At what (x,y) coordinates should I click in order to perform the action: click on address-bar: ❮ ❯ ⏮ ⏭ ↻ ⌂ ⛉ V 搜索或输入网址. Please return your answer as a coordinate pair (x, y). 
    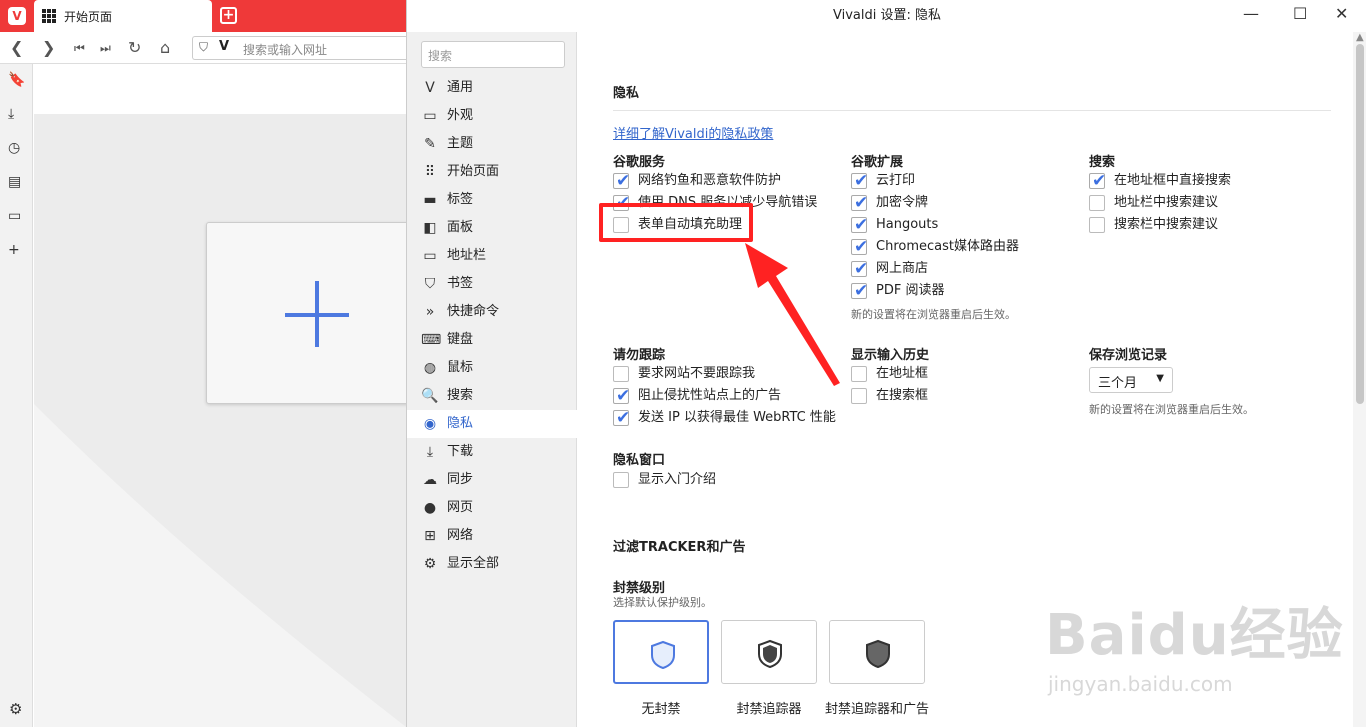
    Looking at the image, I should click on (203, 48).